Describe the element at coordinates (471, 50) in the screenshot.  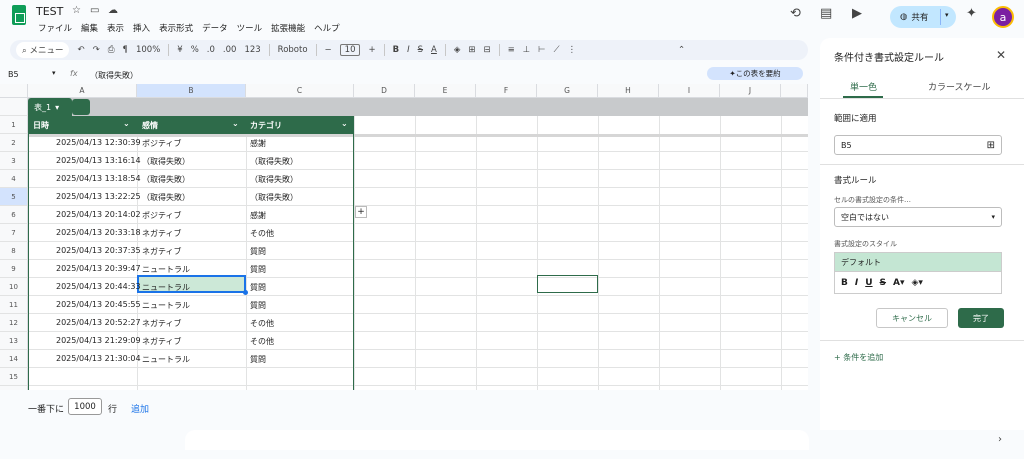
I see `borders-icon: ⊞` at that location.